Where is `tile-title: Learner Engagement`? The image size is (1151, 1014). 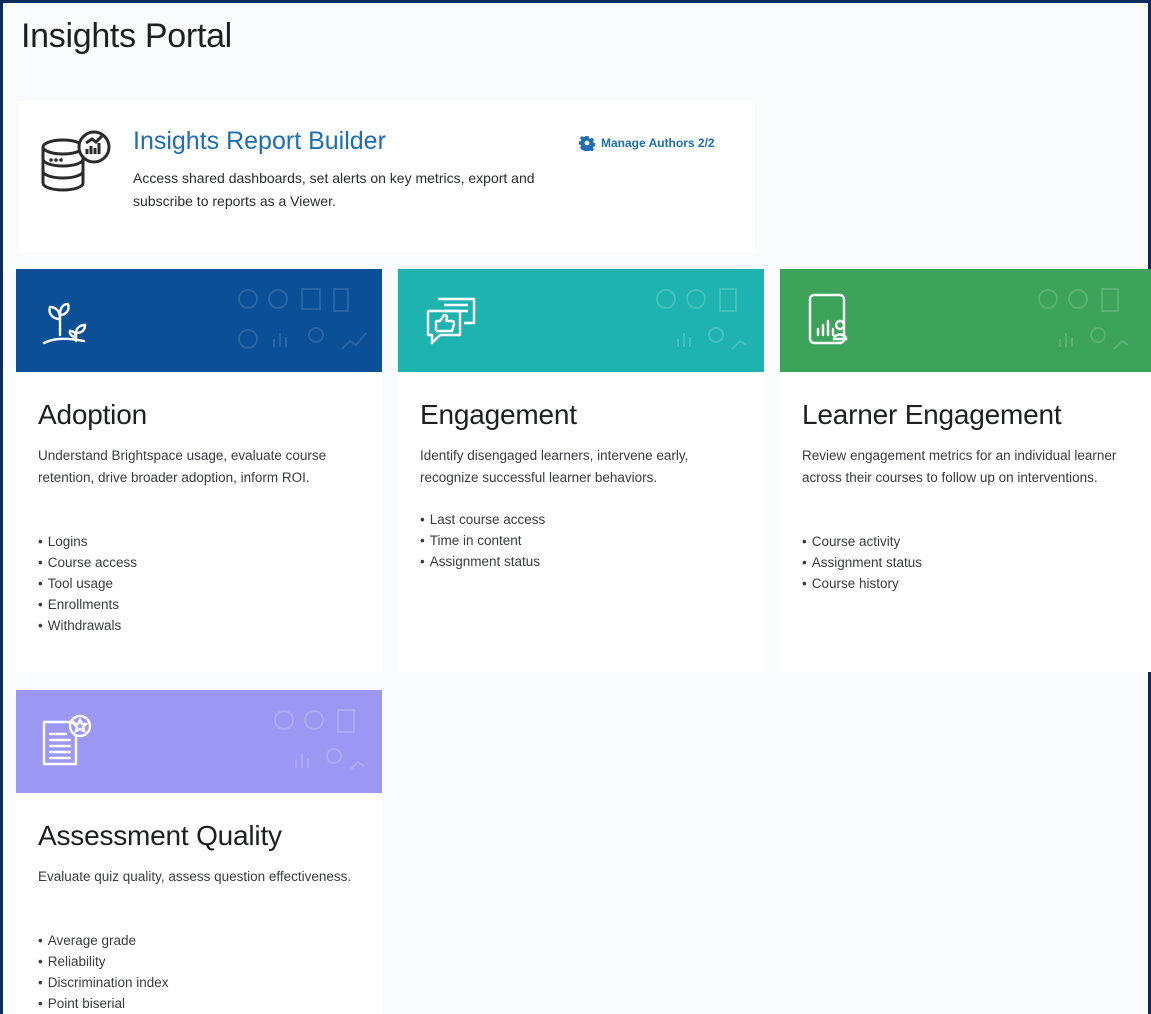
tile-title: Learner Engagement is located at coordinates (932, 415).